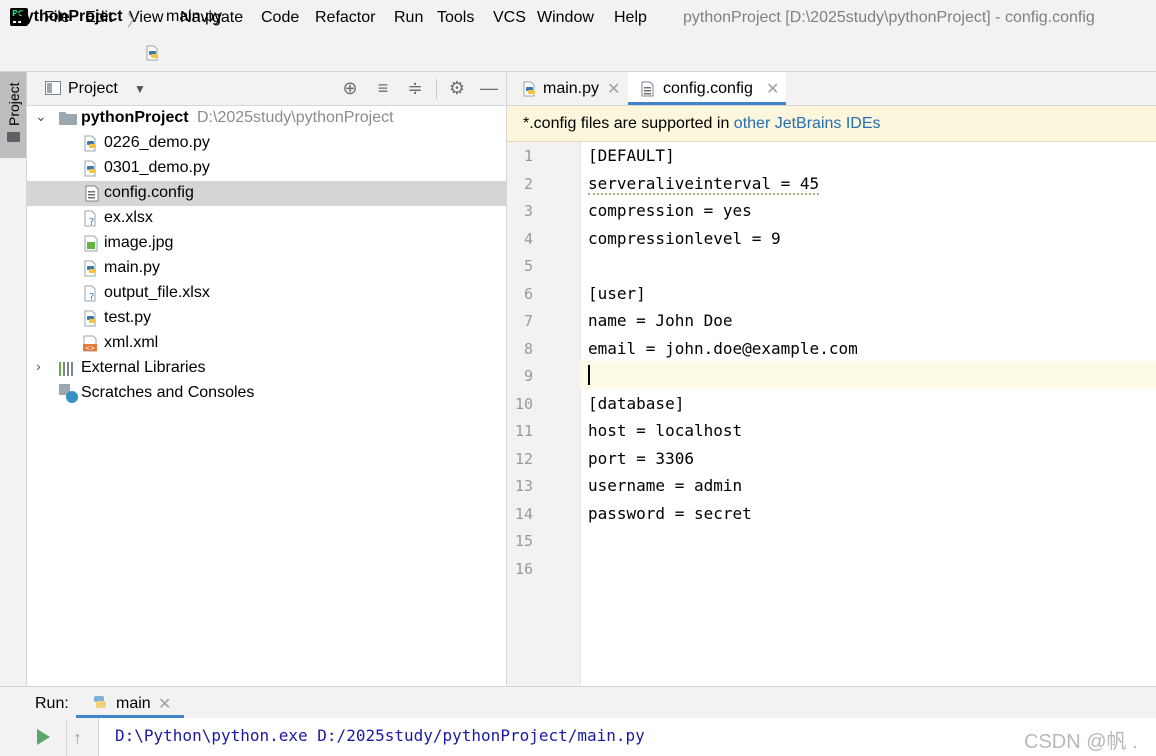 The width and height of the screenshot is (1156, 756). I want to click on code-line: name = John Doe, so click(660, 320).